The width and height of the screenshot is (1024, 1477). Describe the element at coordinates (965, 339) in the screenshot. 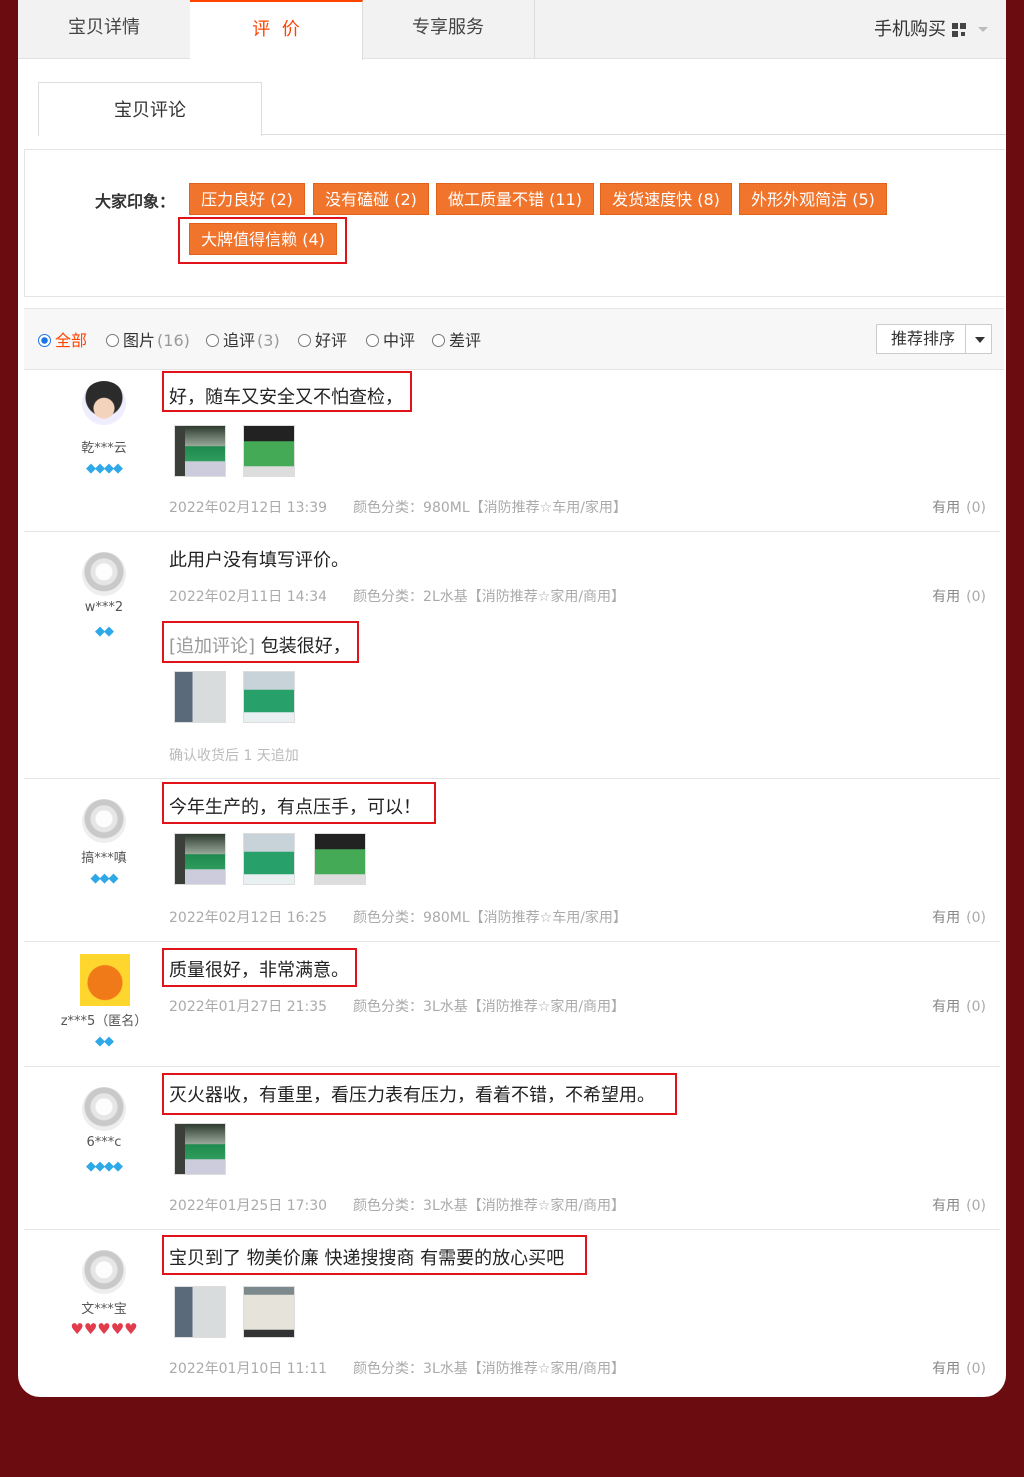

I see `divider` at that location.